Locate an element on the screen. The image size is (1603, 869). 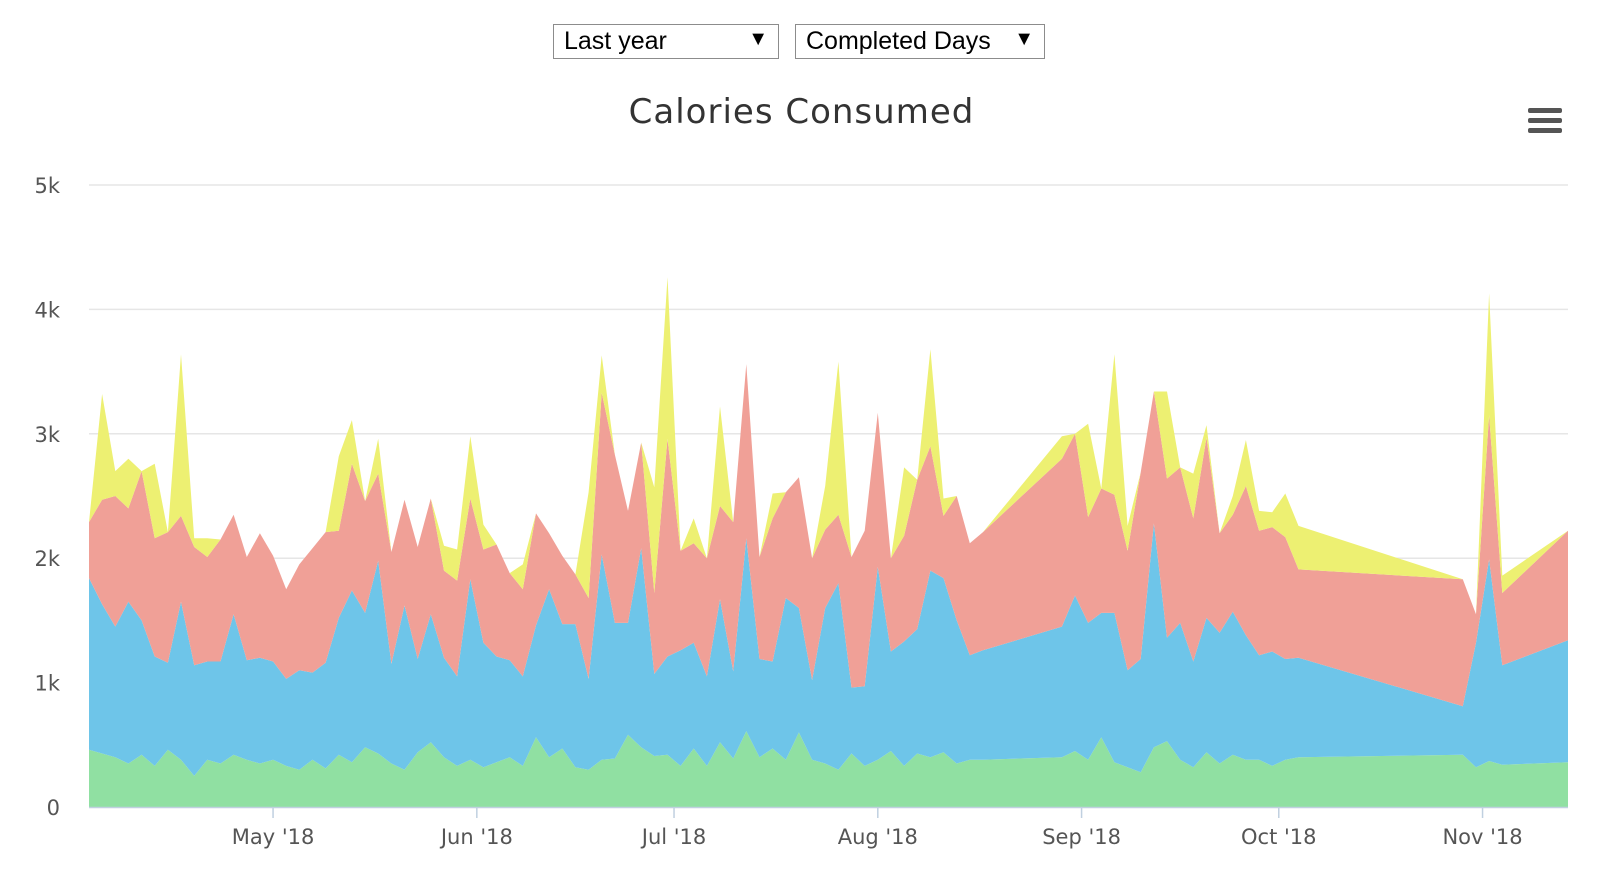
date-range-value: Last year is located at coordinates (615, 41).